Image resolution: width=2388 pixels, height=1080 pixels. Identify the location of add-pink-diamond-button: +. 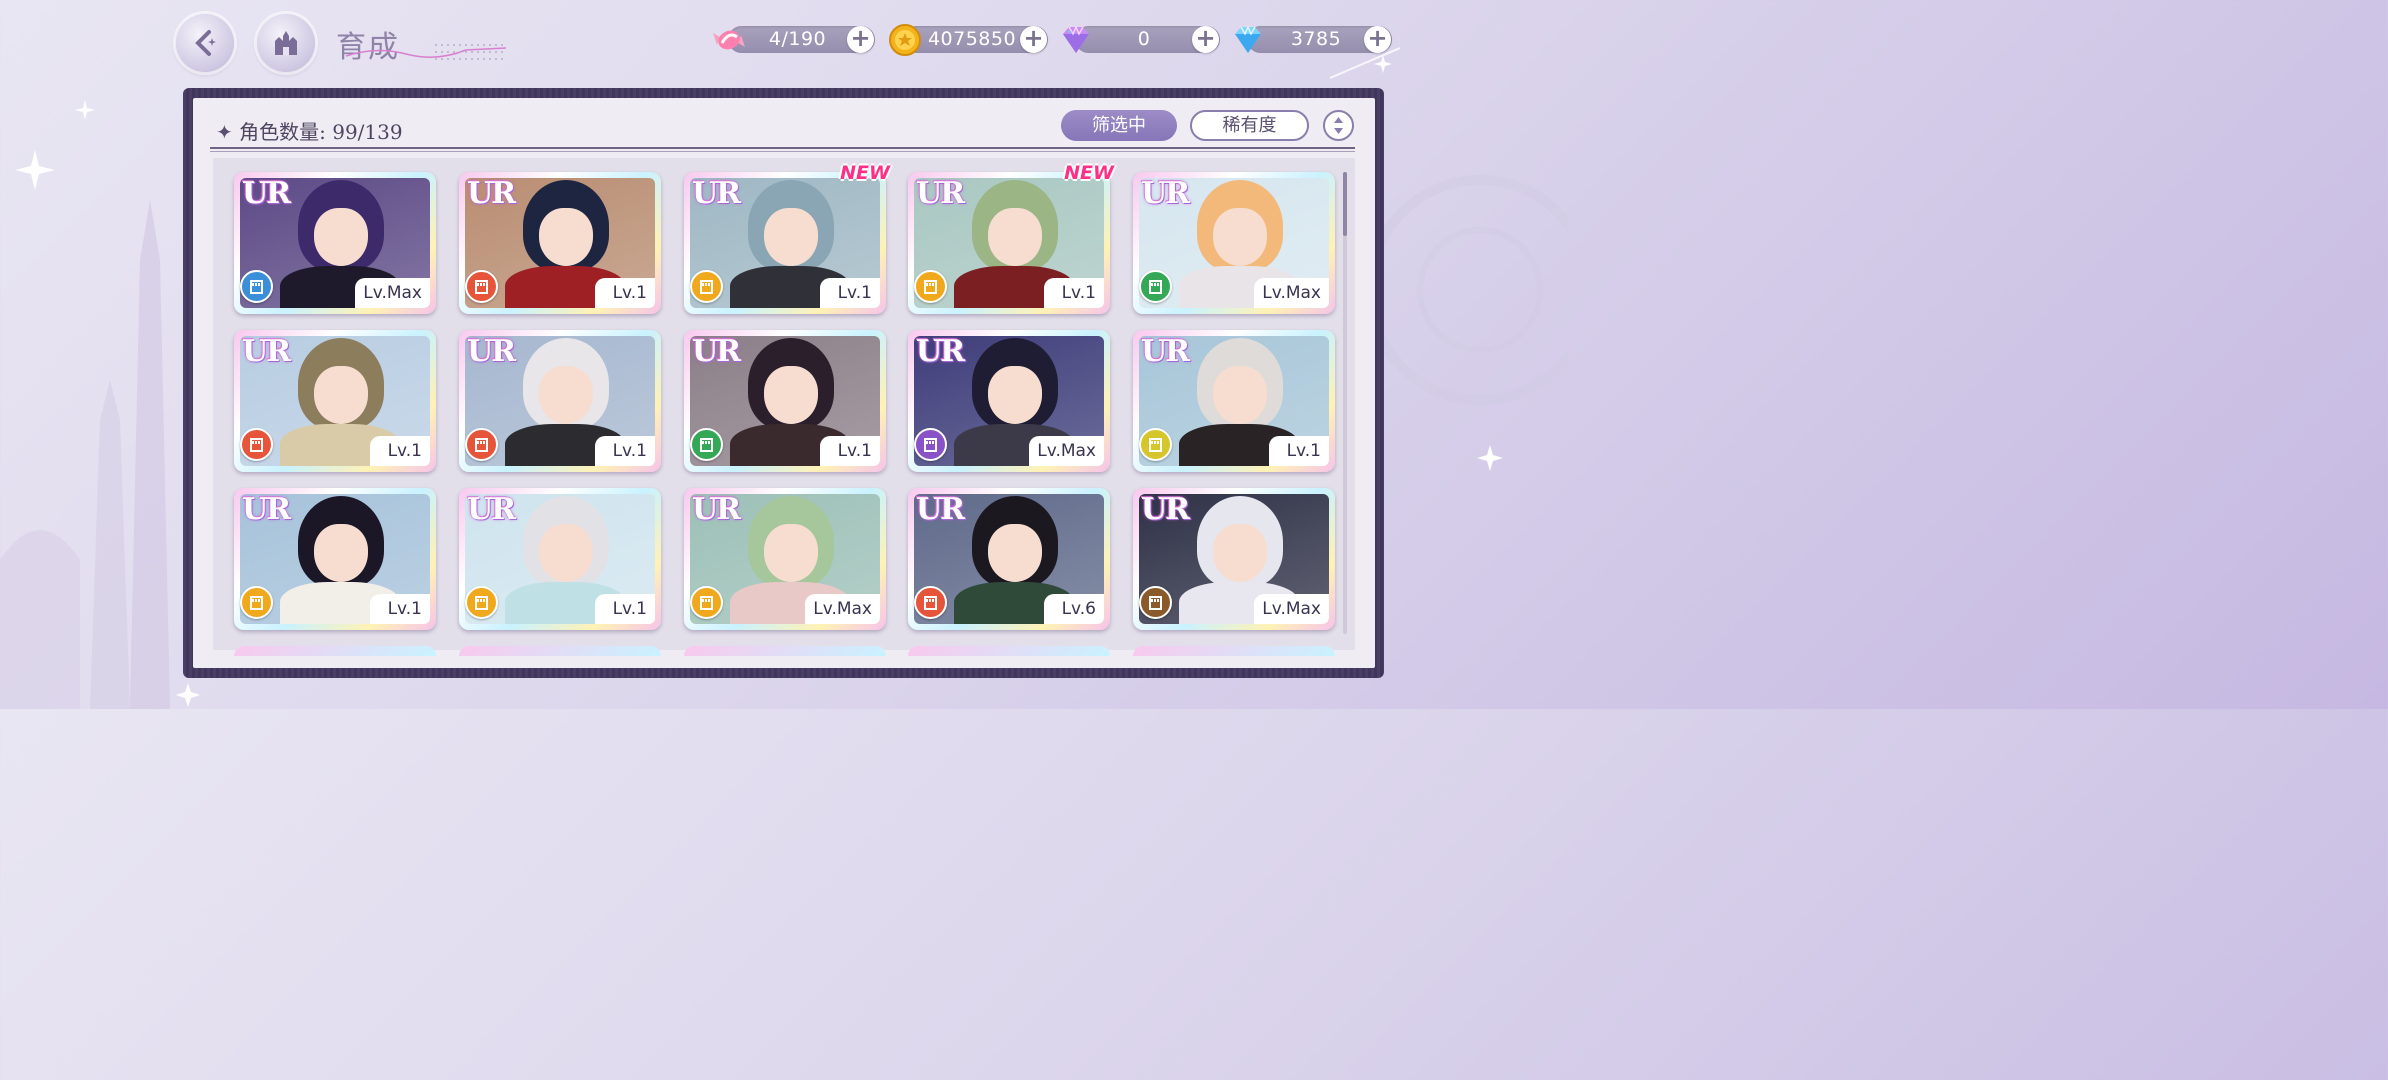
(1205, 39).